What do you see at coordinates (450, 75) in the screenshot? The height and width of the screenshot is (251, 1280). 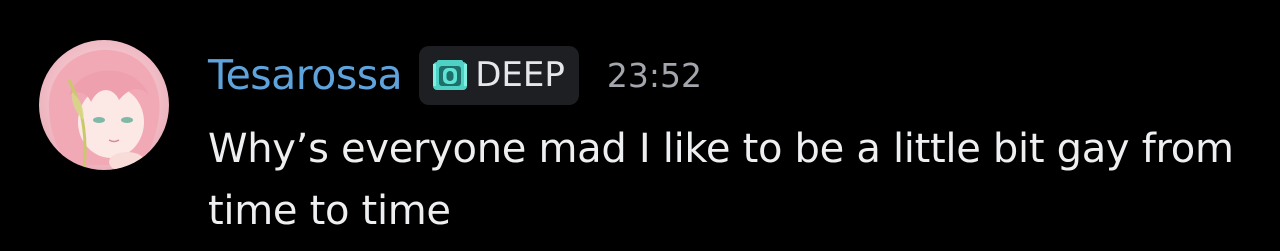 I see `shield-icon` at bounding box center [450, 75].